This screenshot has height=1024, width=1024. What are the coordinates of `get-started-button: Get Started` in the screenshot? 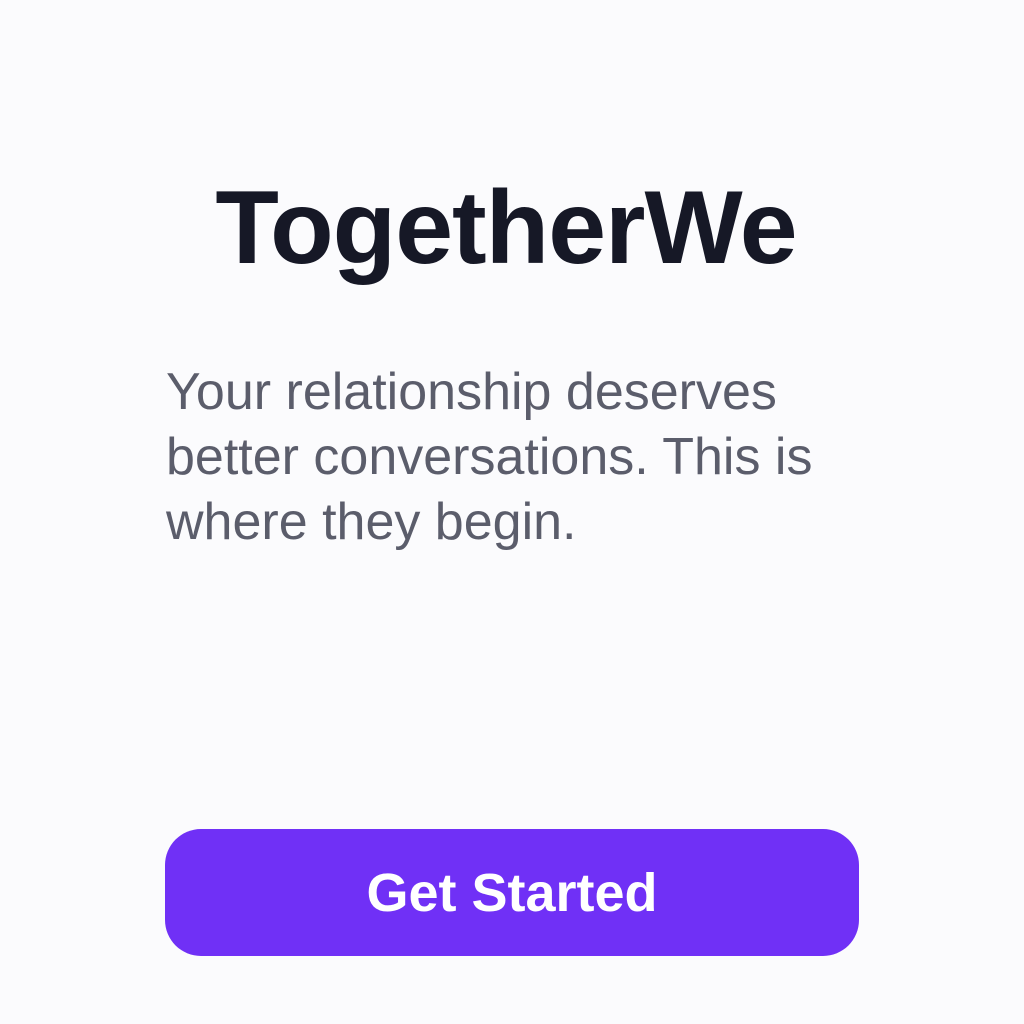 It's located at (512, 892).